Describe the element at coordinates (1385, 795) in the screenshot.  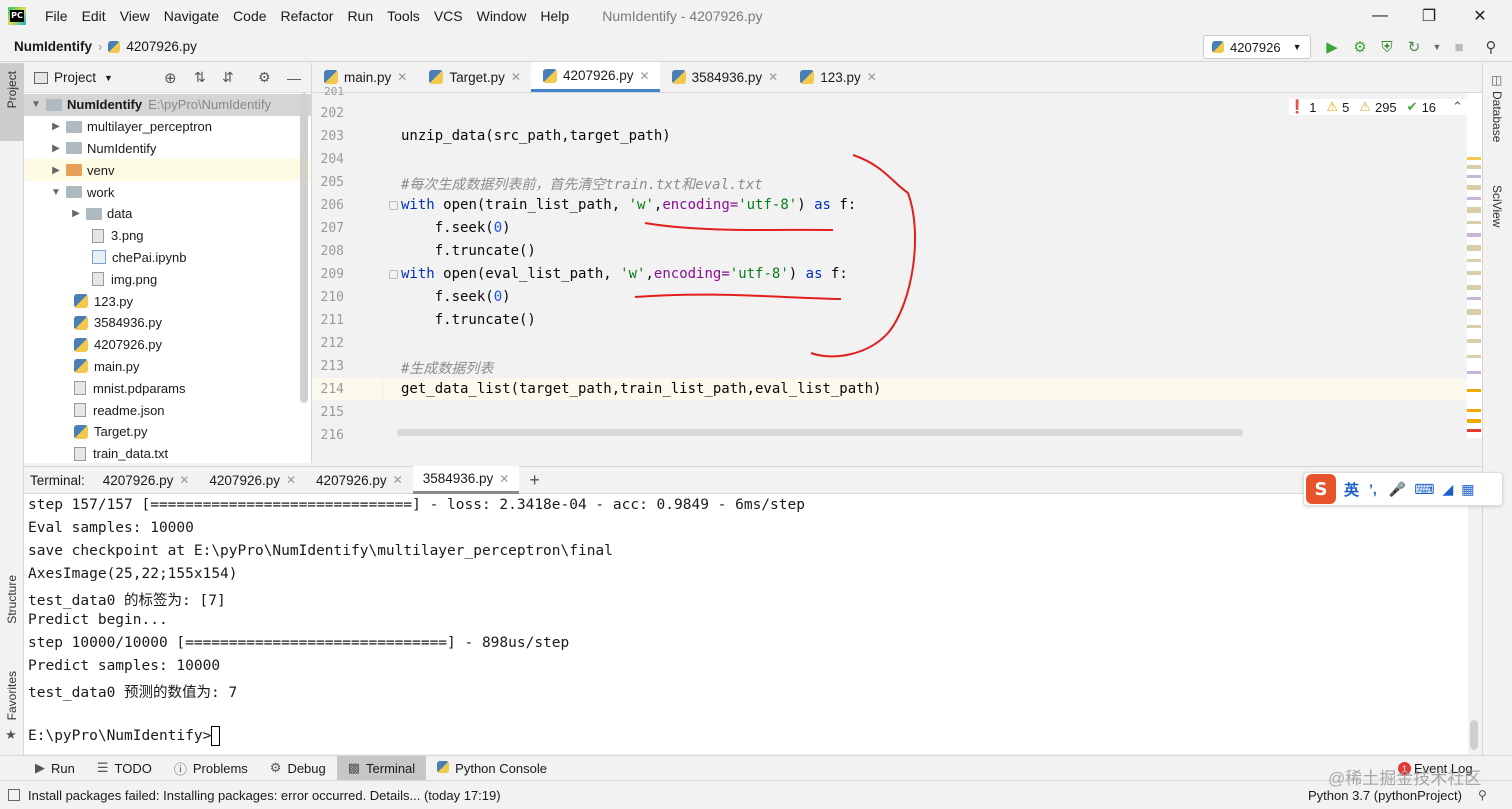
I see `python-interpreter: Python 3.7 (pythonProject)` at that location.